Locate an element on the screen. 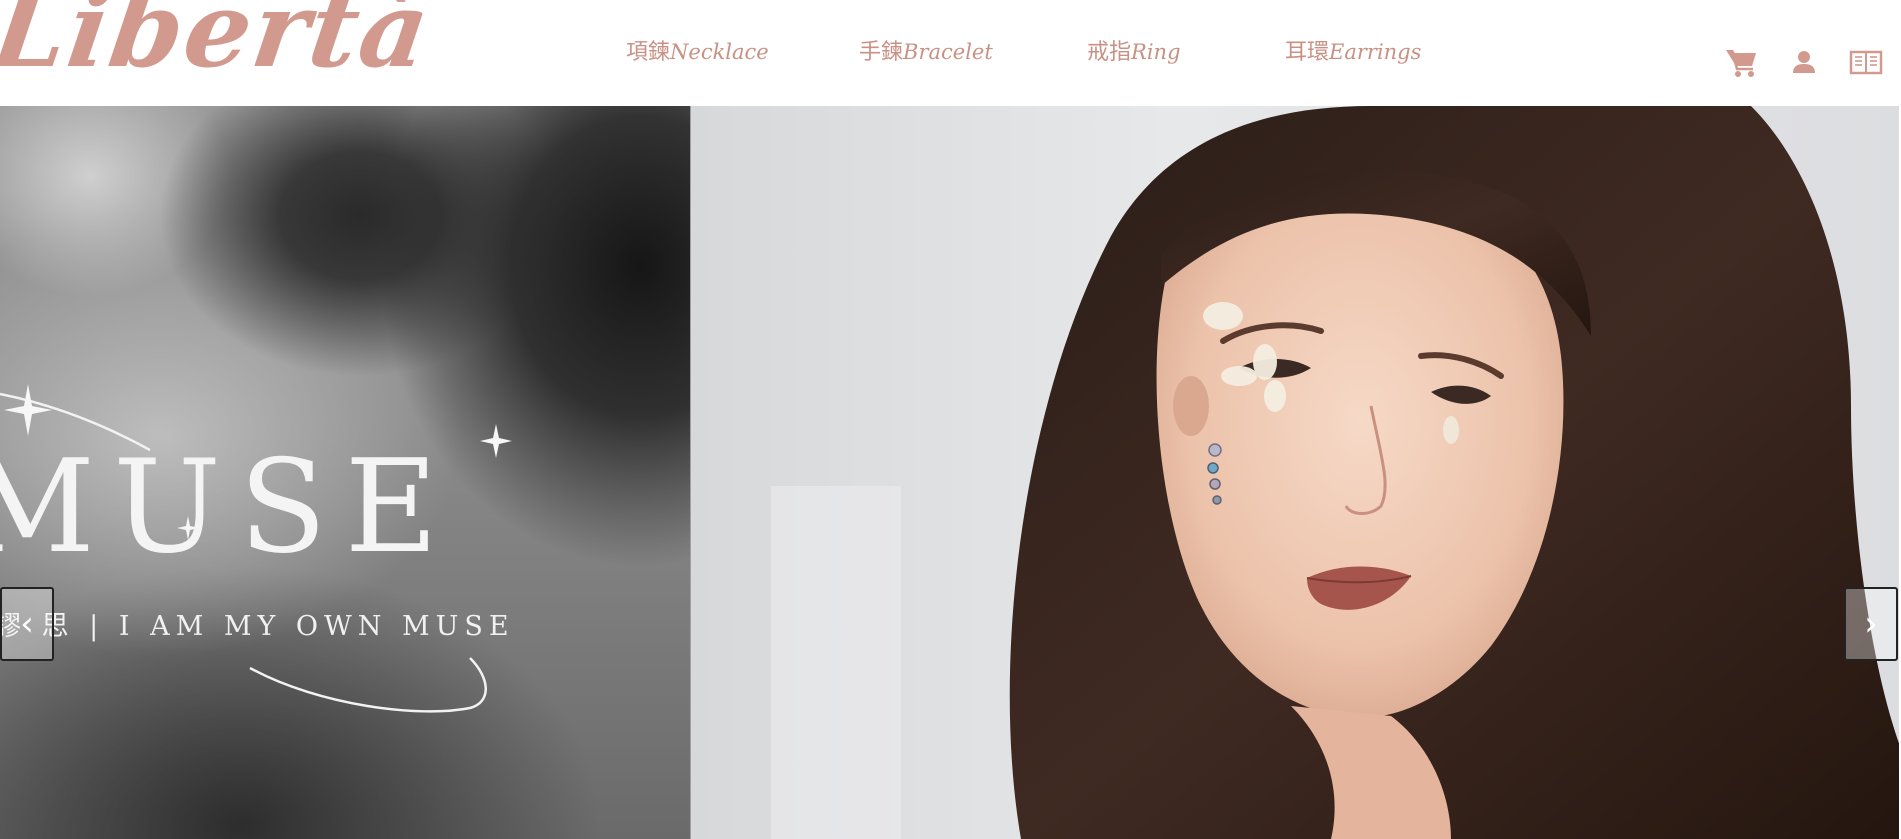  cart-icon is located at coordinates (1741, 63).